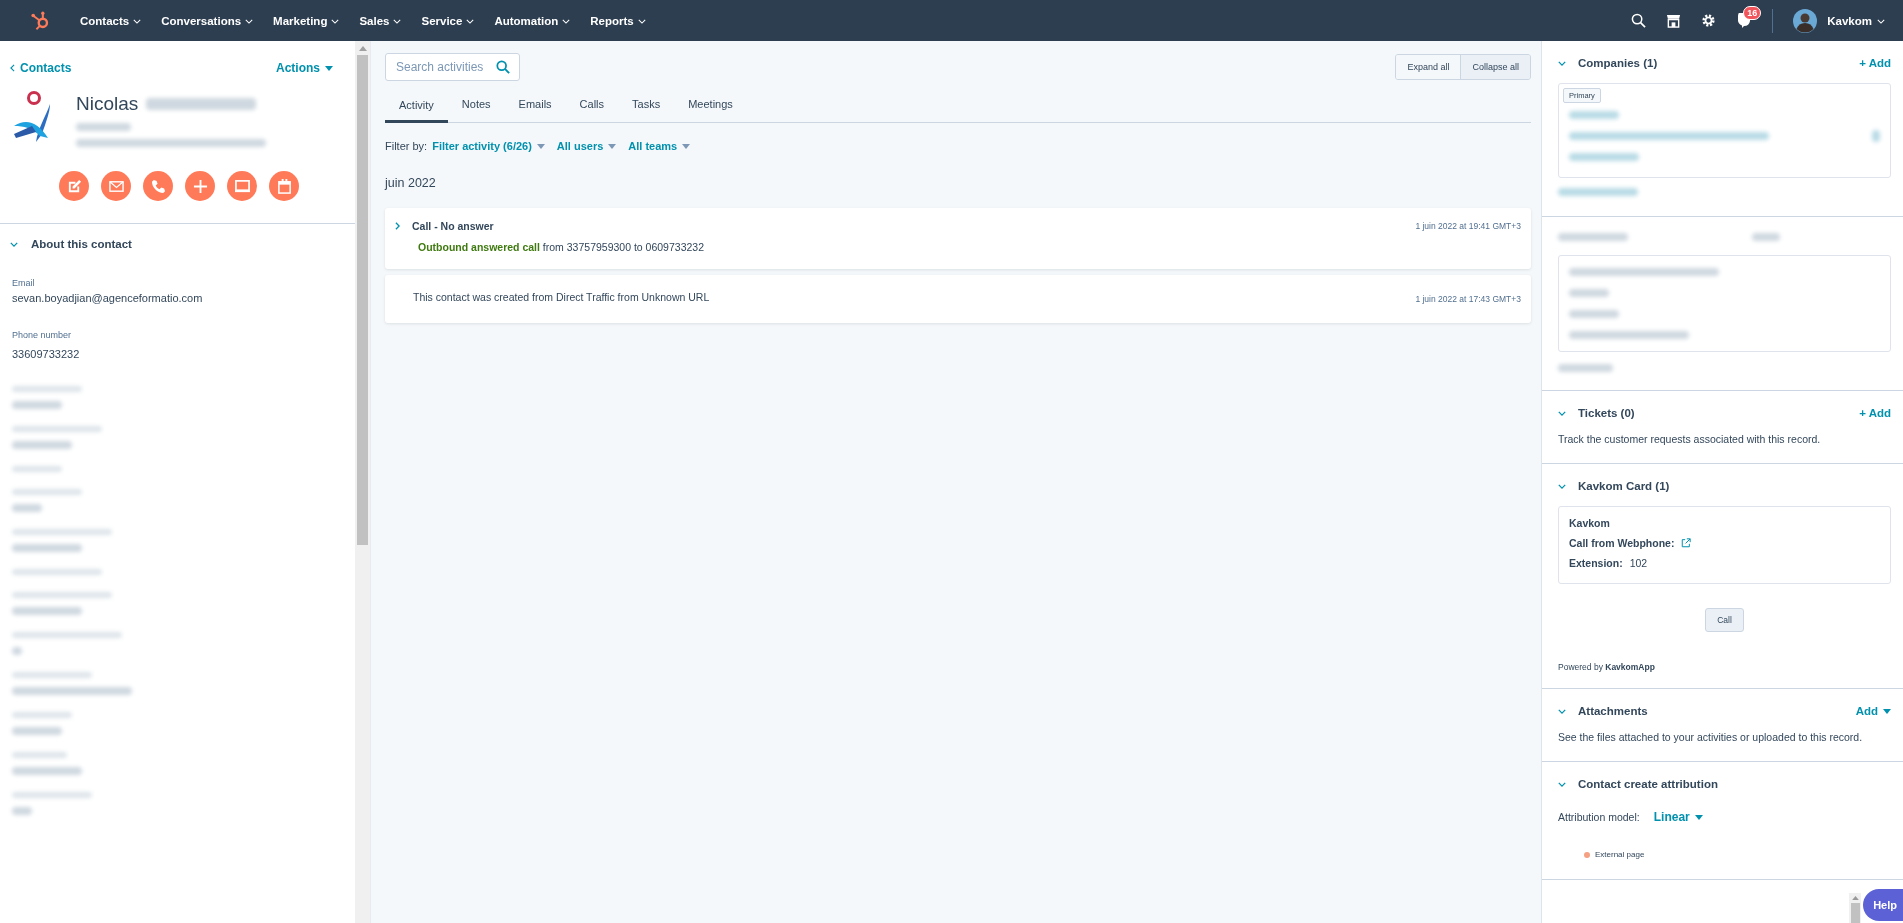  What do you see at coordinates (397, 226) in the screenshot?
I see `chevron-right-icon` at bounding box center [397, 226].